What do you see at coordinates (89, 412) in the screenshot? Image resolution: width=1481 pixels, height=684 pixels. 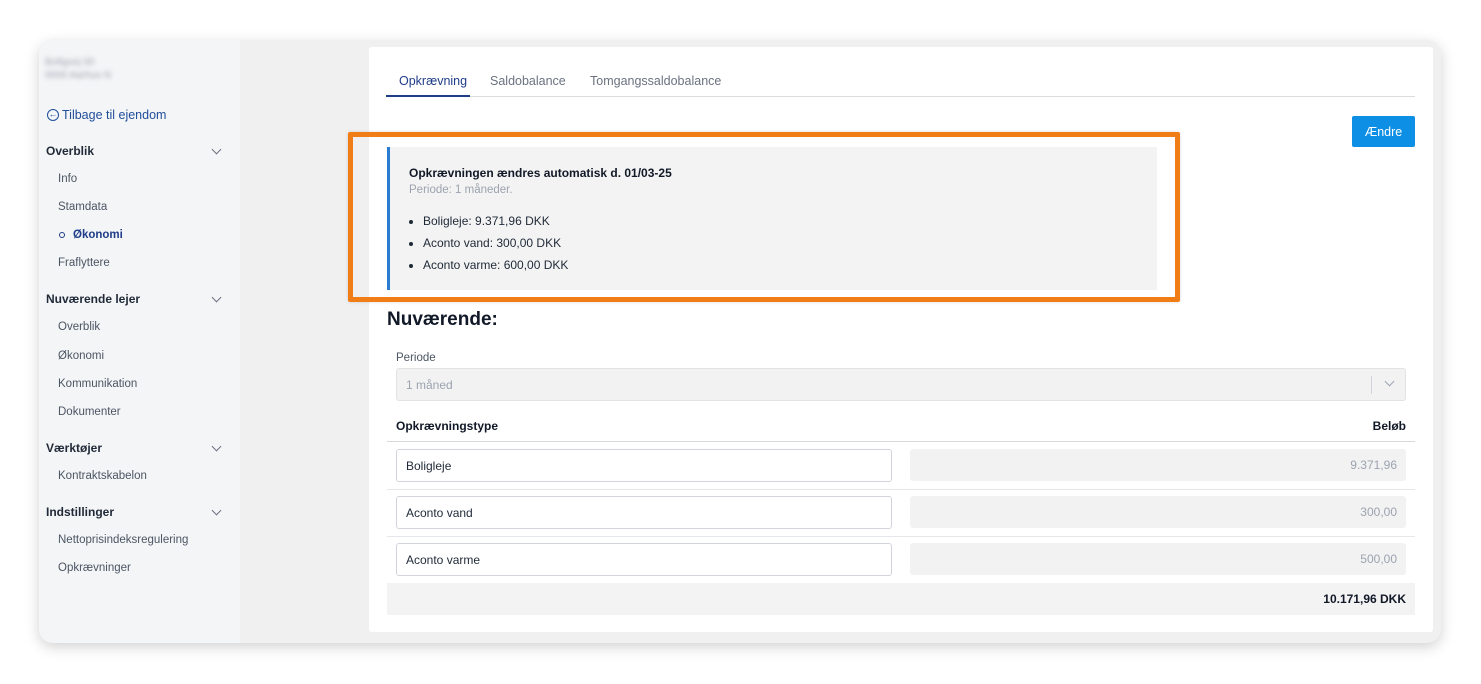 I see `sidebar-item-dokumenter: Dokumenter` at bounding box center [89, 412].